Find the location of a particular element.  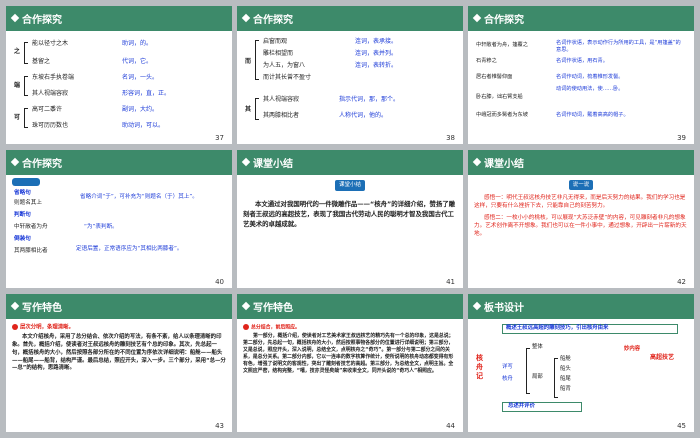

explanation: 动词的使动用法，使……卧。 is located at coordinates (590, 89).